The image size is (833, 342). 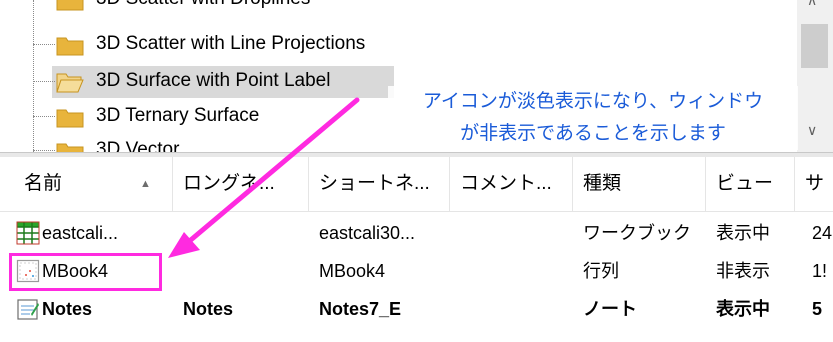 I want to click on column-header-size: サ, so click(x=814, y=184).